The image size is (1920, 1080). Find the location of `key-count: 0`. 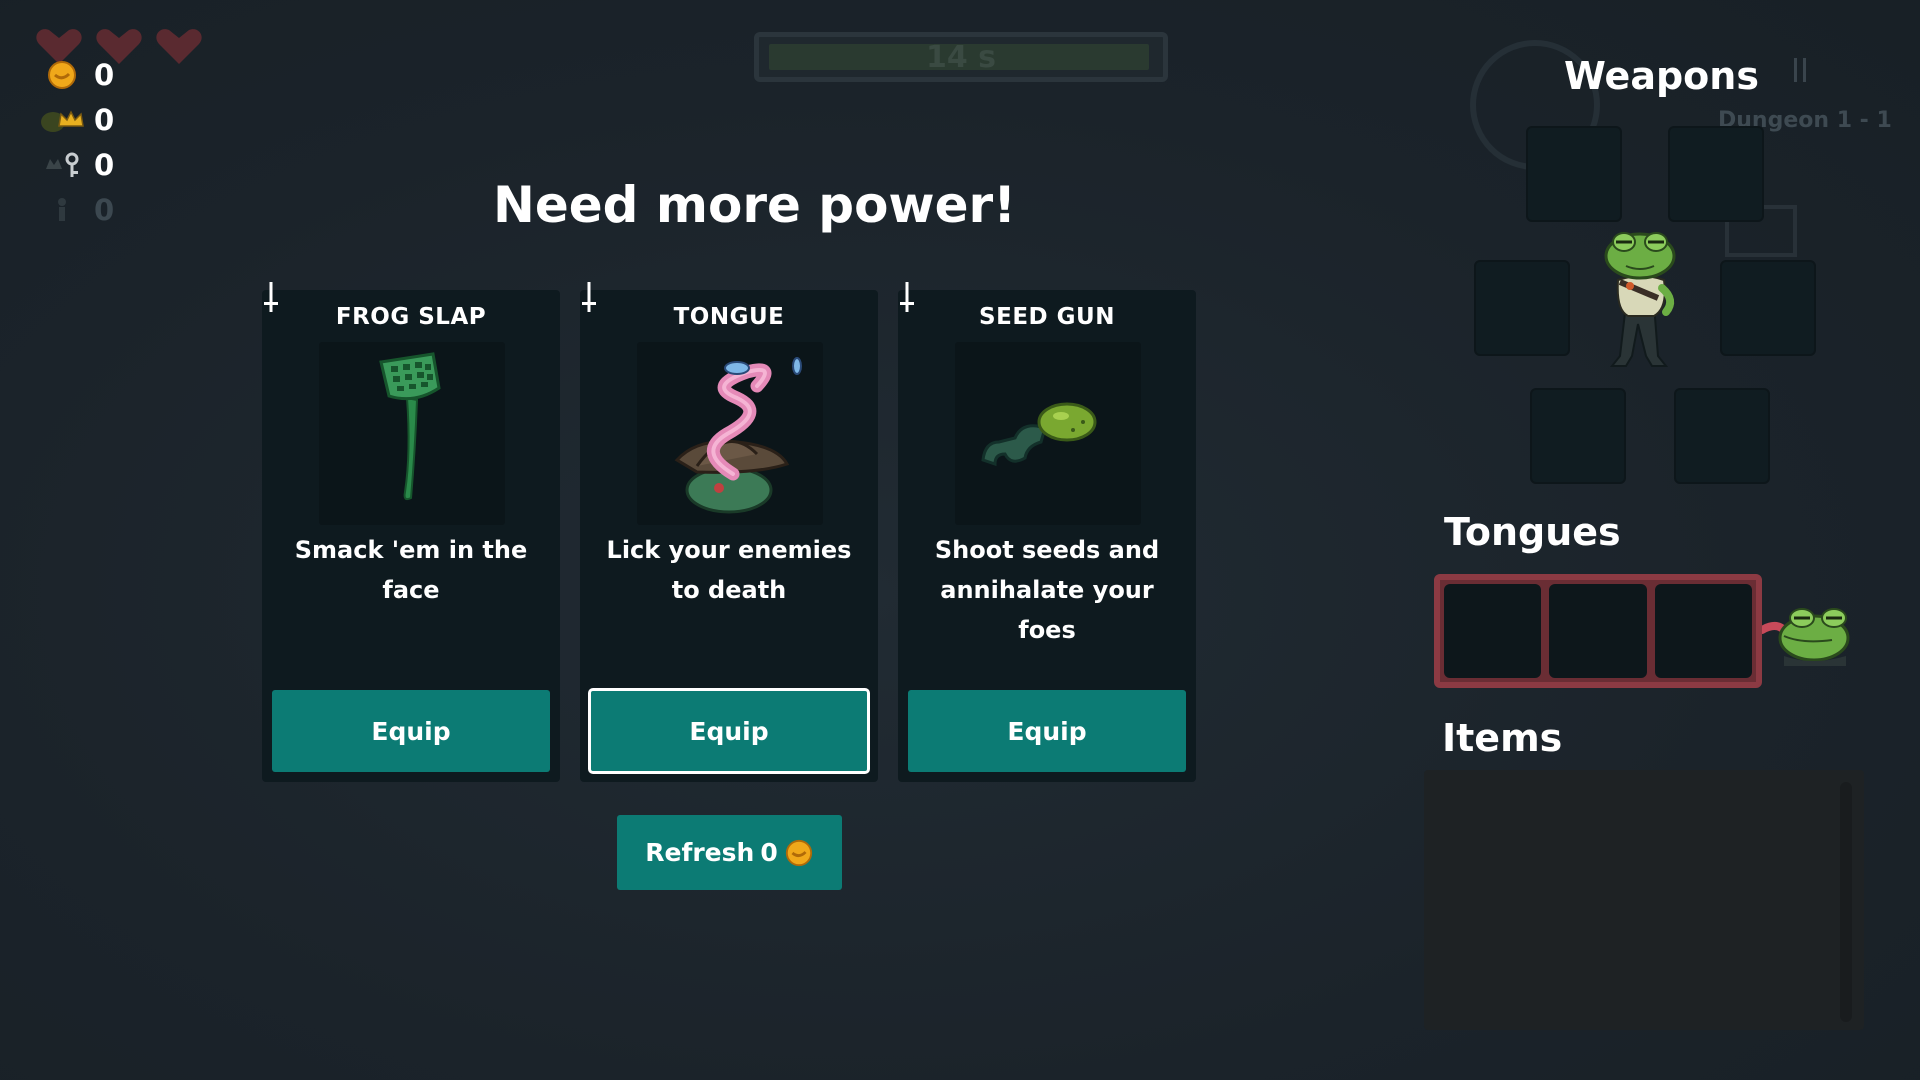

key-count: 0 is located at coordinates (104, 164).